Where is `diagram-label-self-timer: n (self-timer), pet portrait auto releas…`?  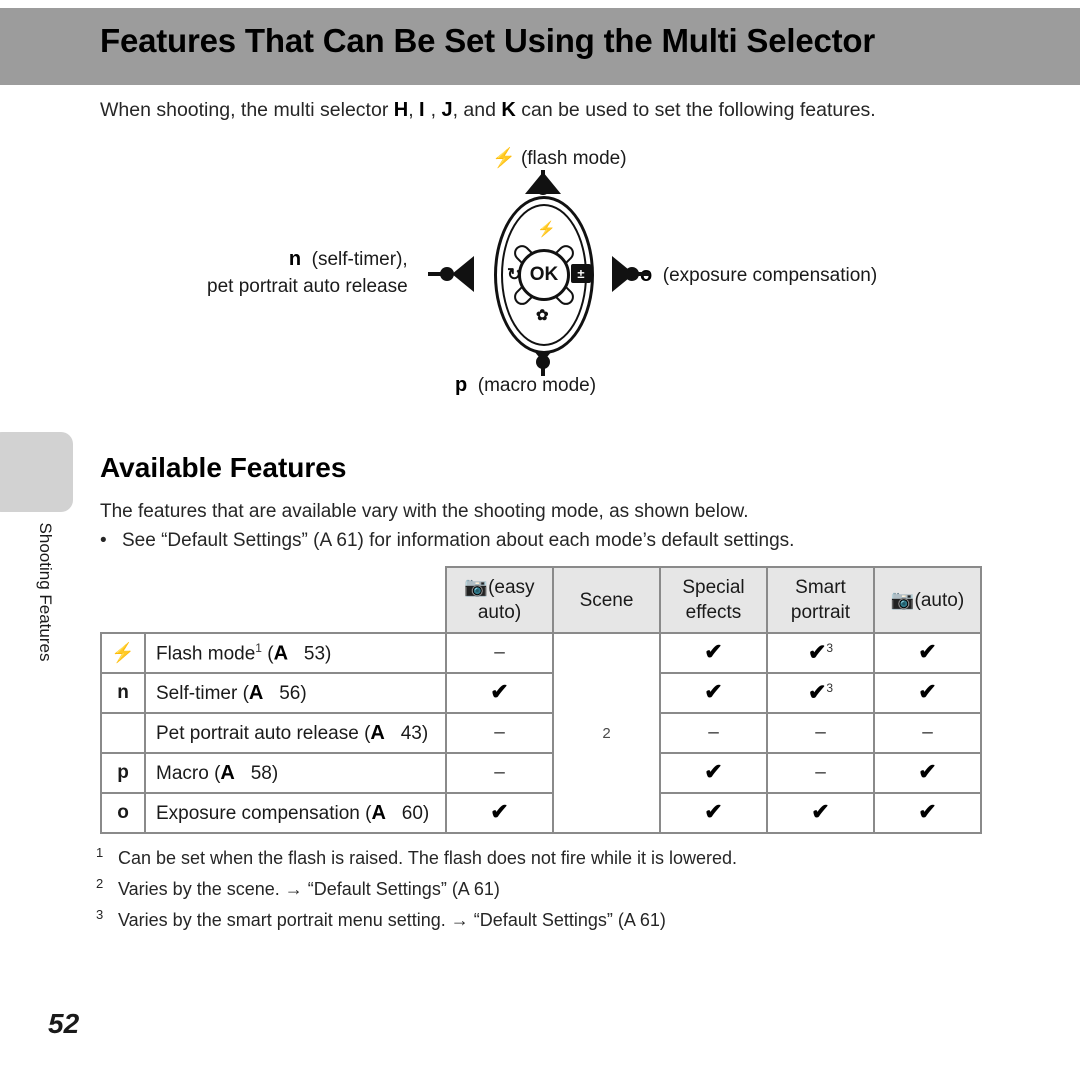 diagram-label-self-timer: n (self-timer), pet portrait auto releas… is located at coordinates (307, 273).